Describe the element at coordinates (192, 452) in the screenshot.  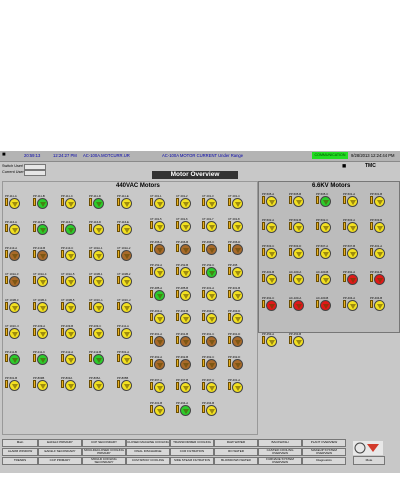
I see `nav-button-ccr-filtration: CCR FILTRATION` at that location.